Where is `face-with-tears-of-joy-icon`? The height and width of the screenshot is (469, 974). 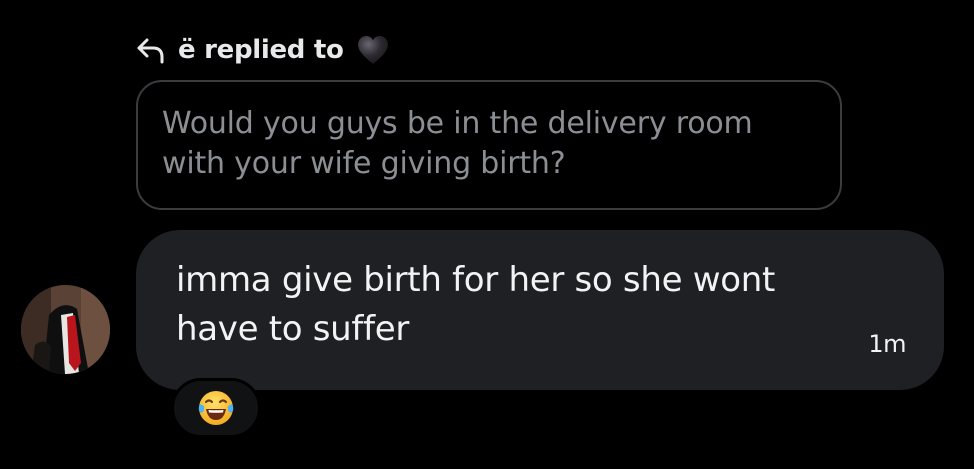
face-with-tears-of-joy-icon is located at coordinates (216, 408).